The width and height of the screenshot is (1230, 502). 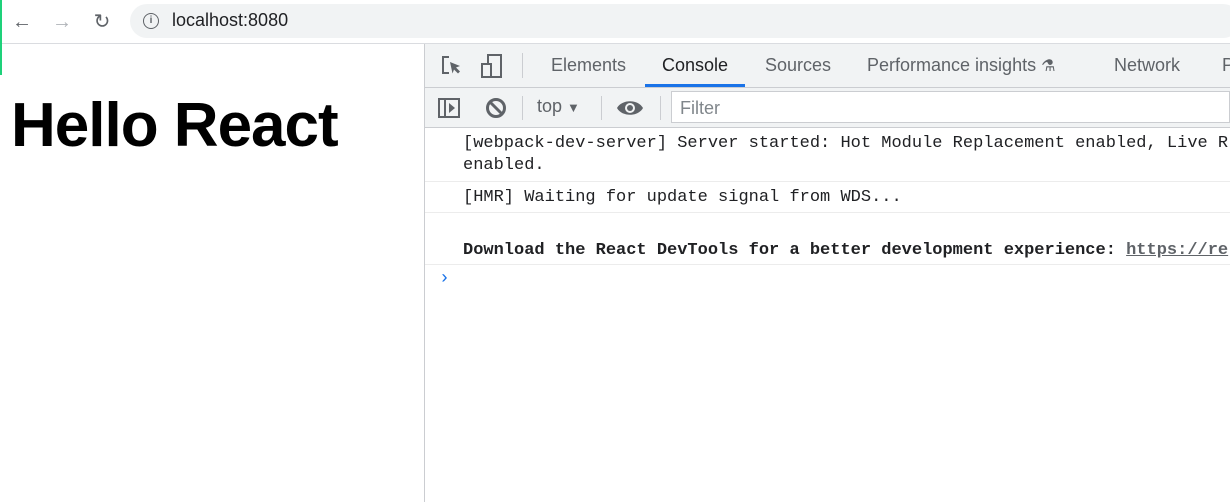 I want to click on address-bar: i localhost:8080, so click(x=680, y=21).